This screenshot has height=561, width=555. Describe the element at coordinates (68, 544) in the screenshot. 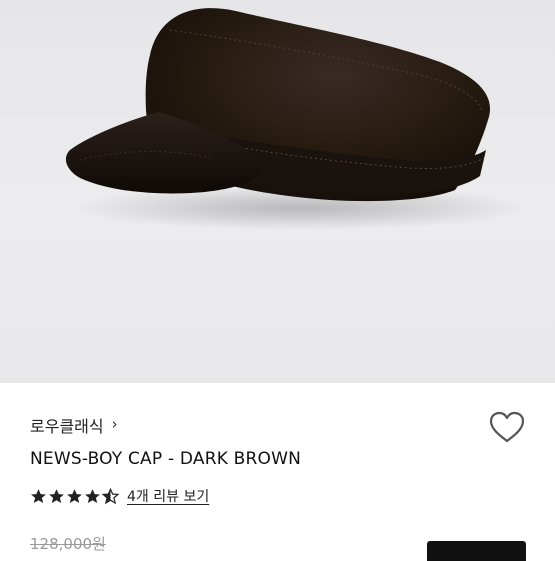

I see `original-price: 128,000원` at that location.